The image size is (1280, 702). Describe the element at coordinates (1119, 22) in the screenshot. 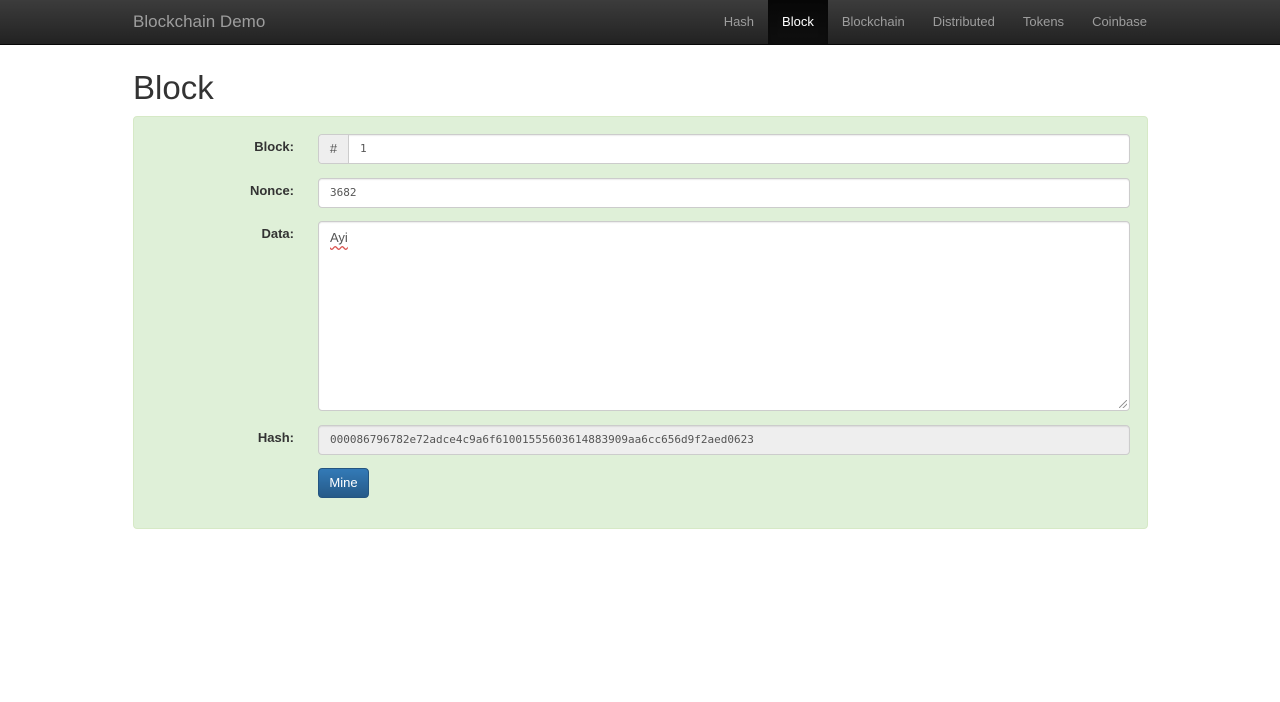

I see `nav-item-coinbase: Coinbase` at that location.